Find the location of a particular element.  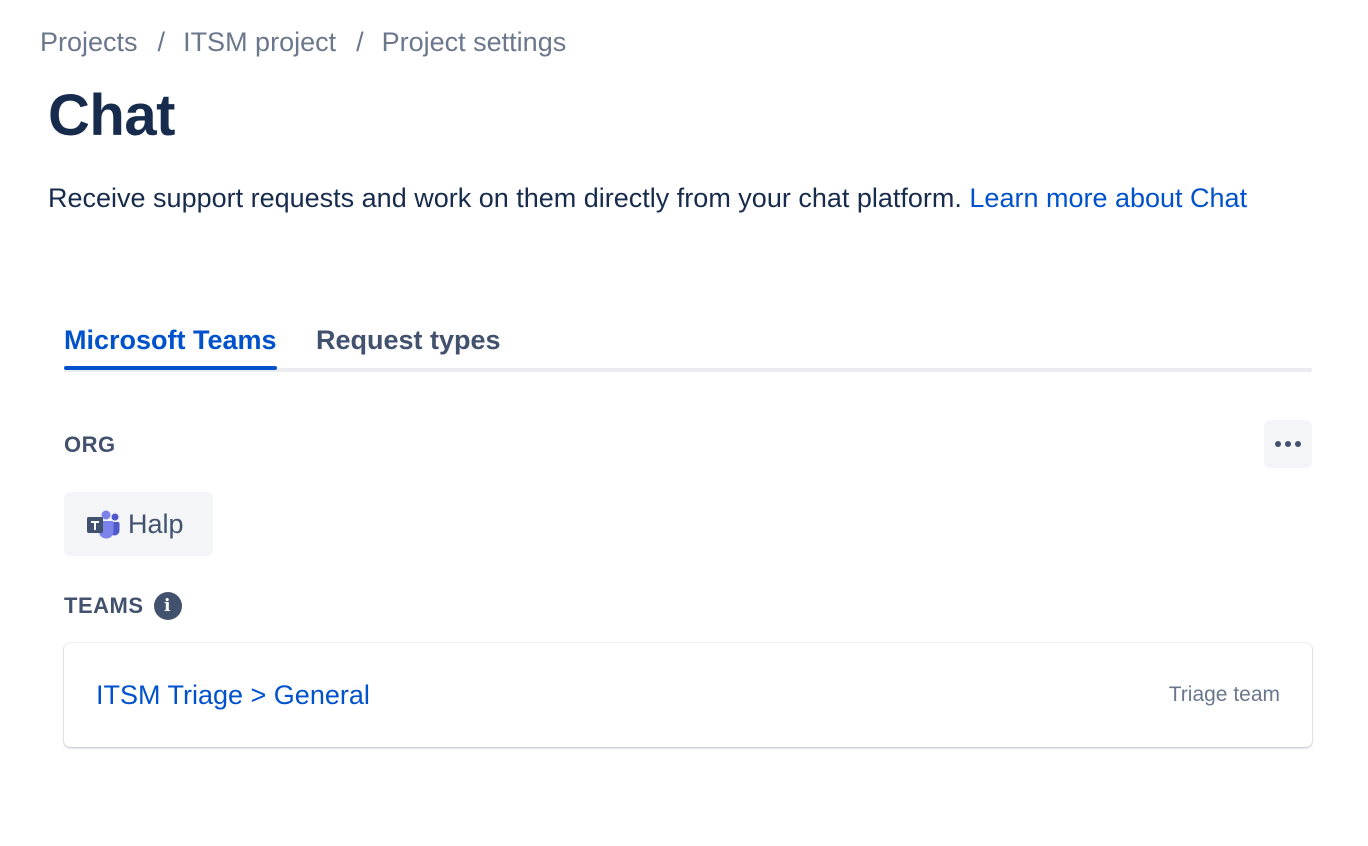

tab-list: Microsoft Teams Request types is located at coordinates (688, 345).